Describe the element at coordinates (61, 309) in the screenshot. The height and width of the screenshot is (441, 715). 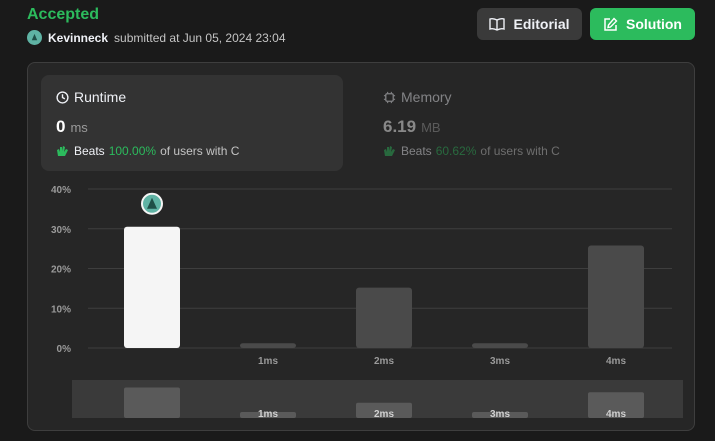
I see `y-tick-label: 10%` at that location.